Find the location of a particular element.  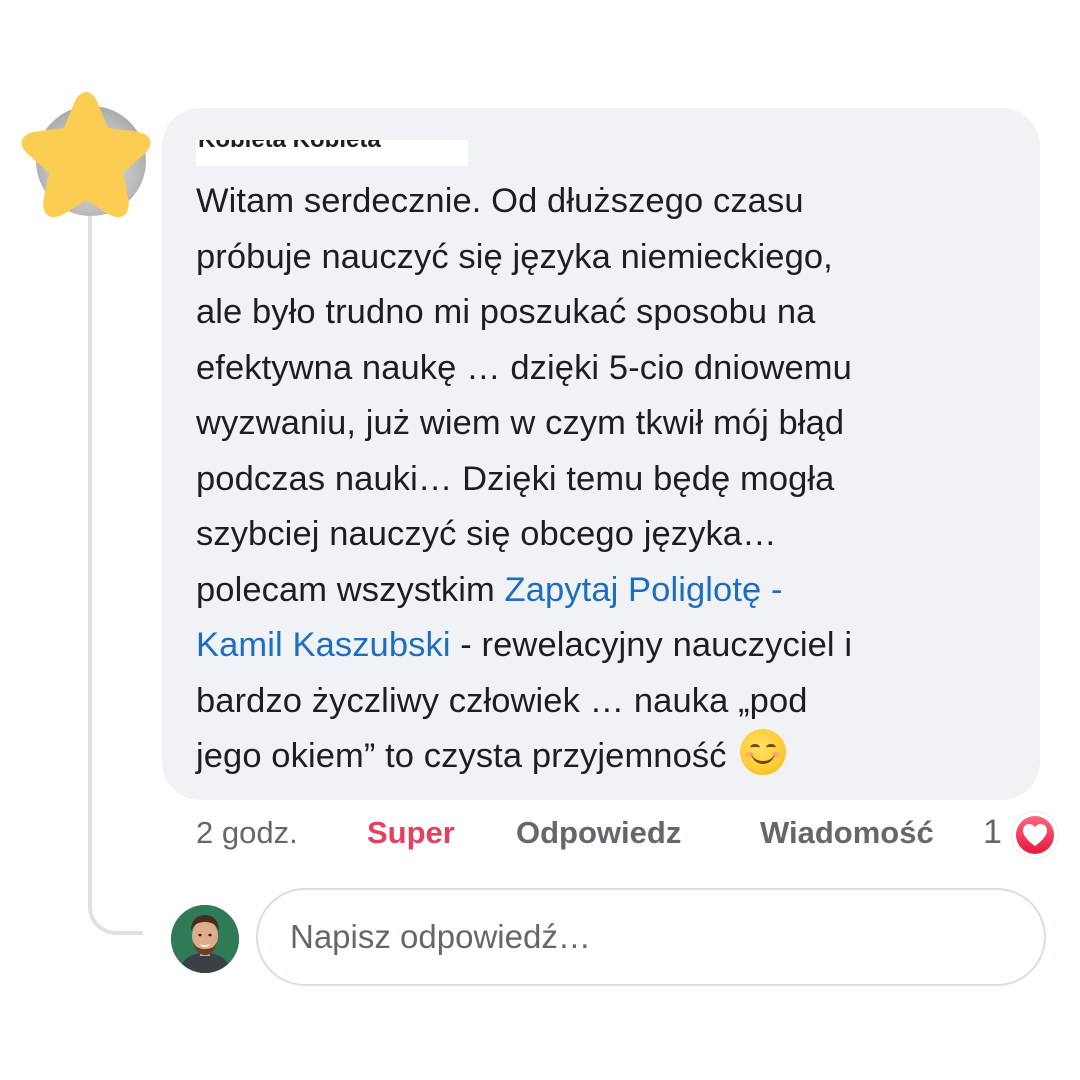

reaction-count: 1 is located at coordinates (992, 832).